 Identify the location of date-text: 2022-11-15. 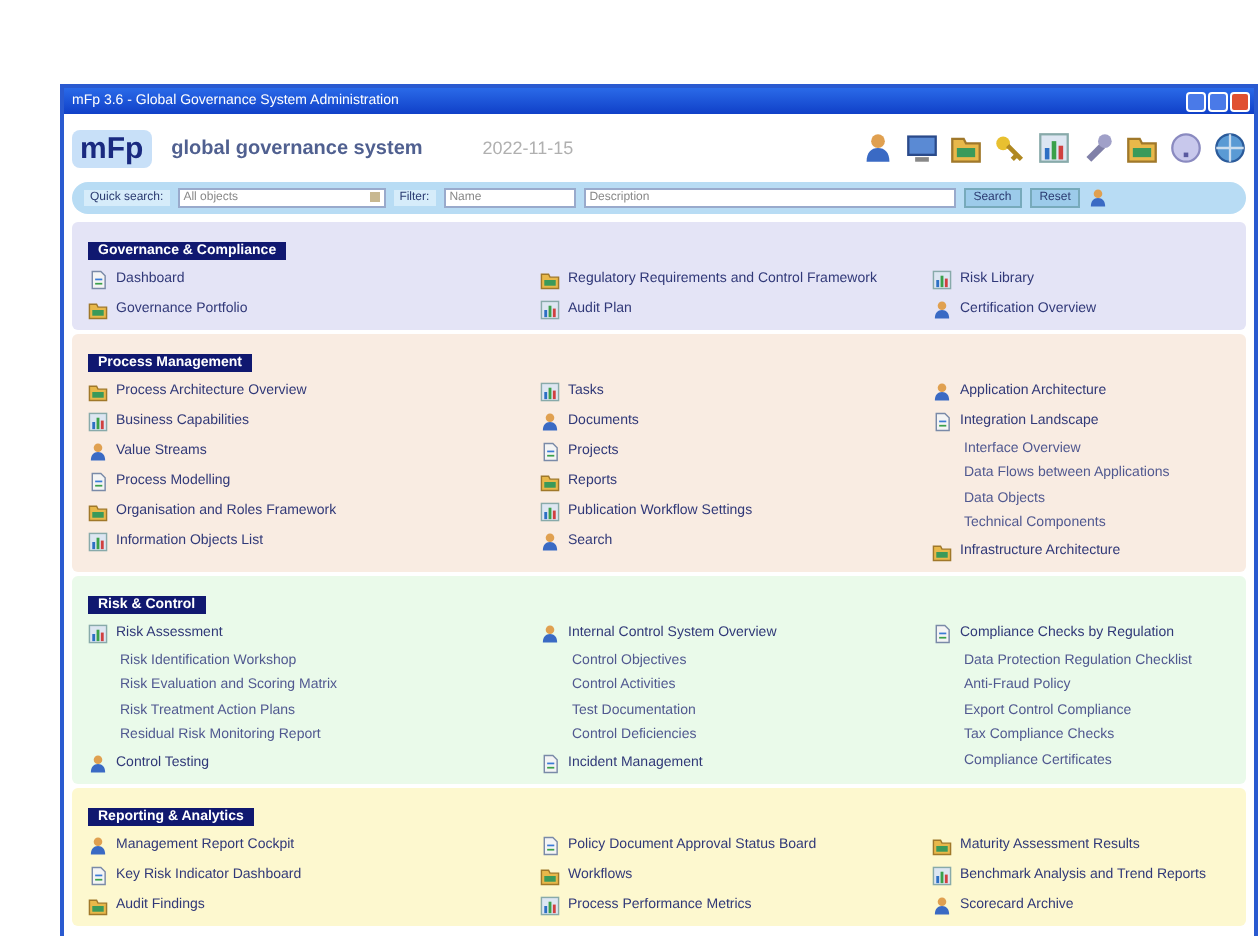
(528, 148).